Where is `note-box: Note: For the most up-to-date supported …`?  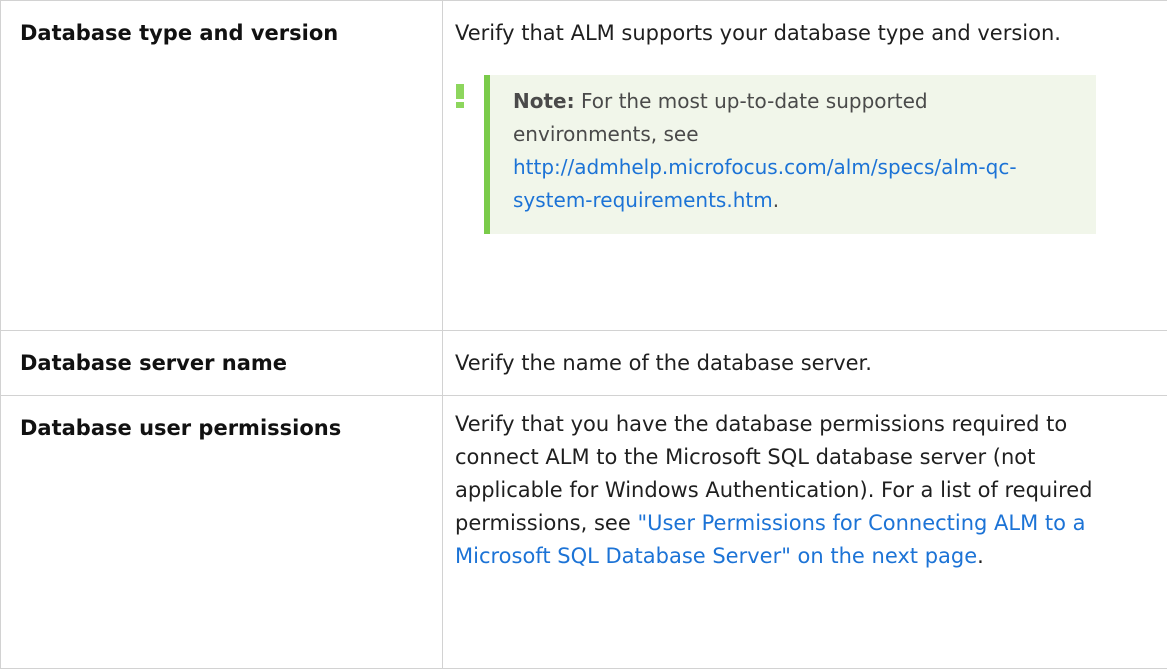 note-box: Note: For the most up-to-date supported … is located at coordinates (790, 154).